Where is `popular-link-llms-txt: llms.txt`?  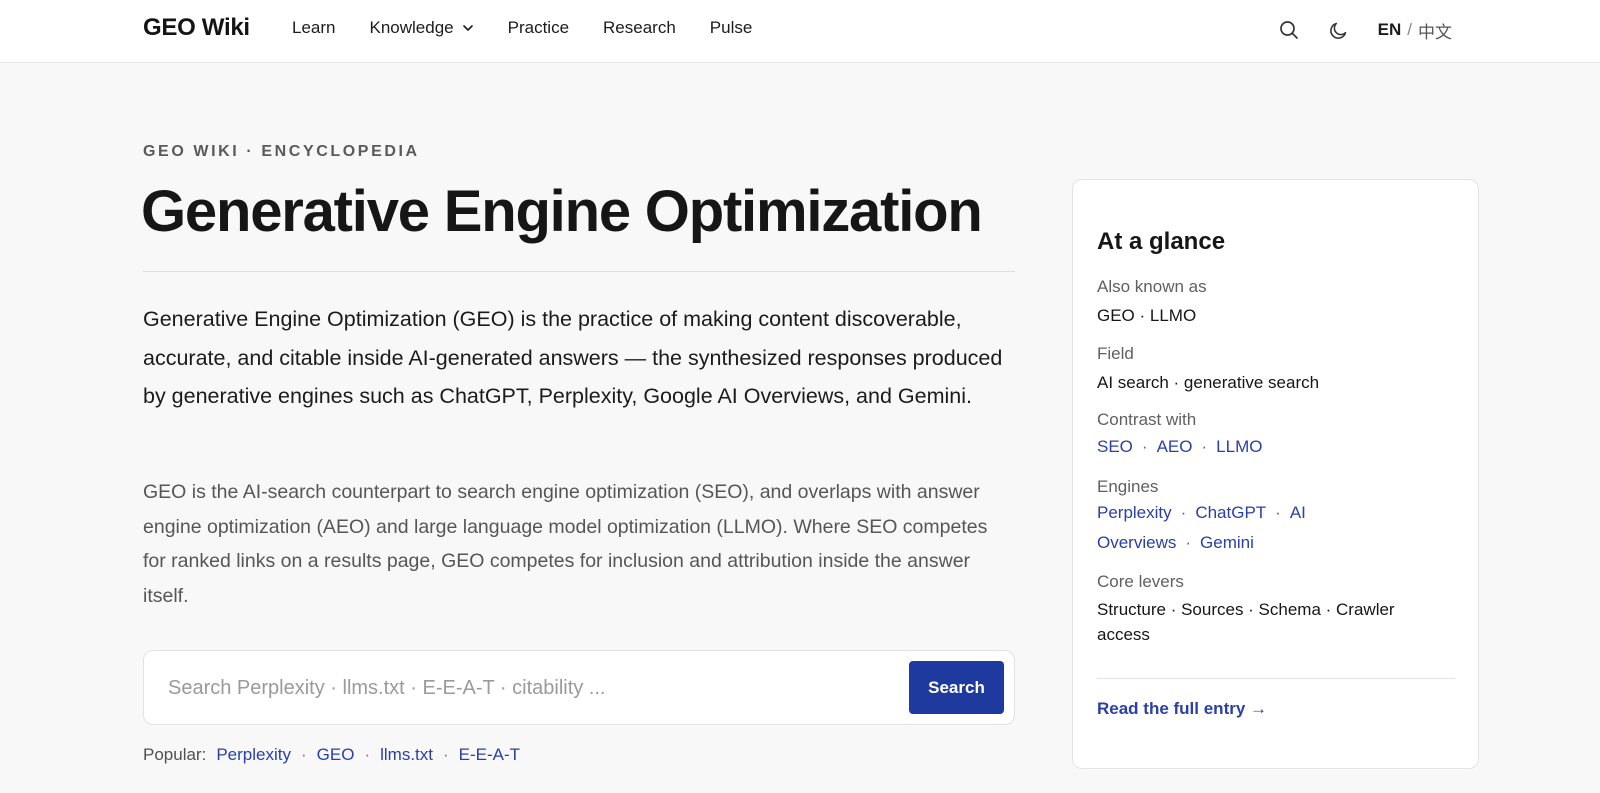 popular-link-llms-txt: llms.txt is located at coordinates (406, 755).